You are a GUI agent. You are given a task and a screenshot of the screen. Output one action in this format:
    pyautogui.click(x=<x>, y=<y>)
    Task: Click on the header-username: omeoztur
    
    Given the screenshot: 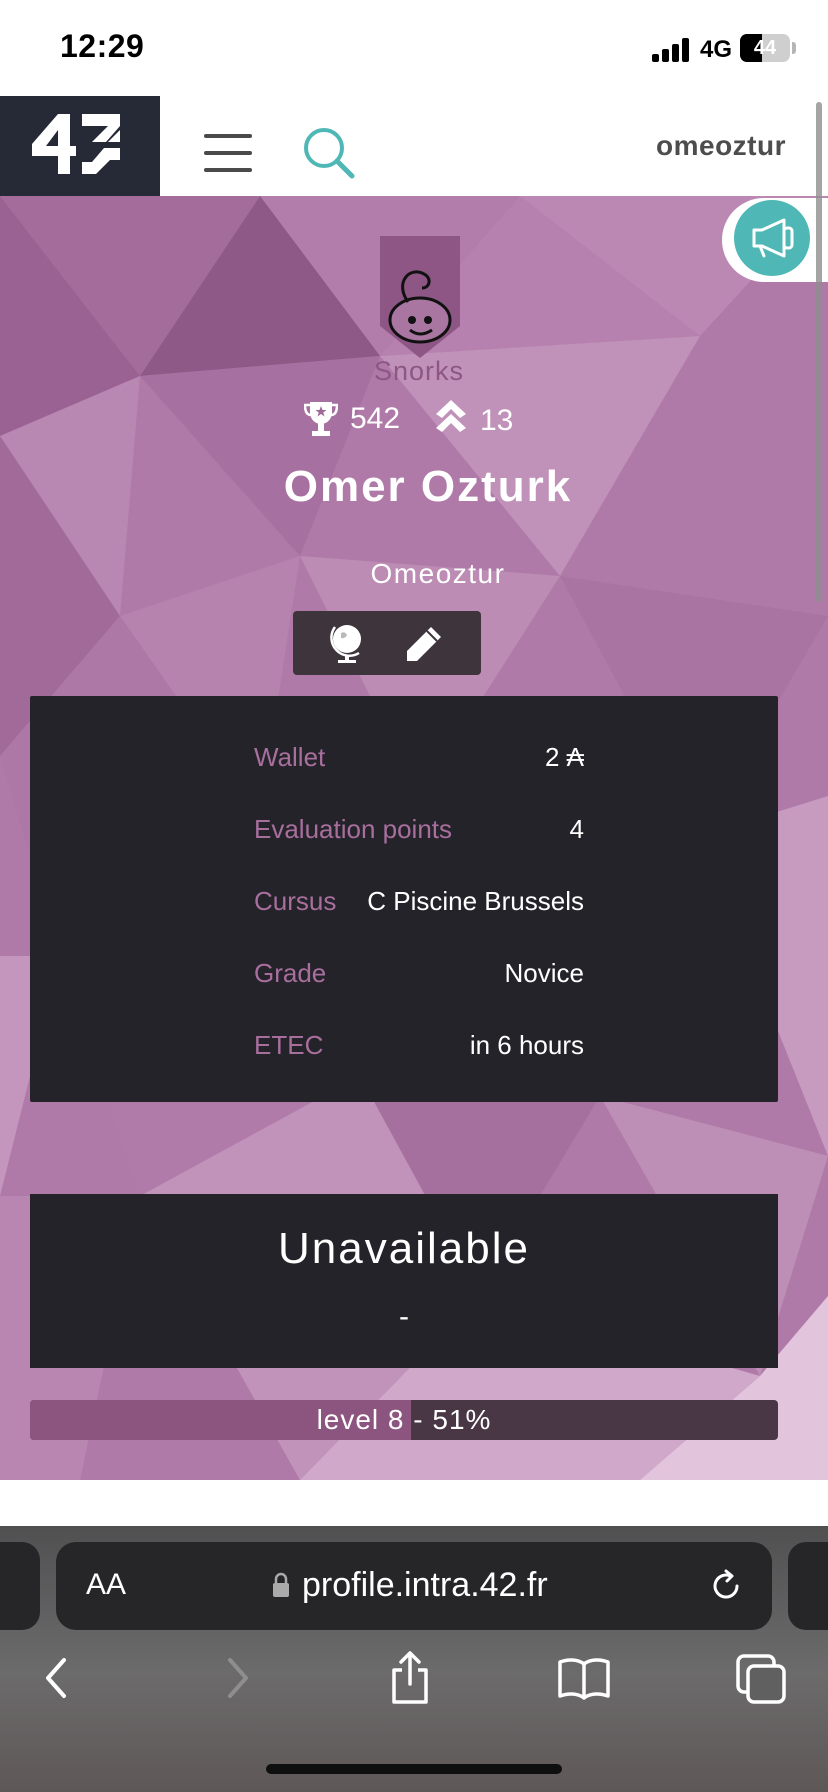 What is the action you would take?
    pyautogui.click(x=721, y=146)
    